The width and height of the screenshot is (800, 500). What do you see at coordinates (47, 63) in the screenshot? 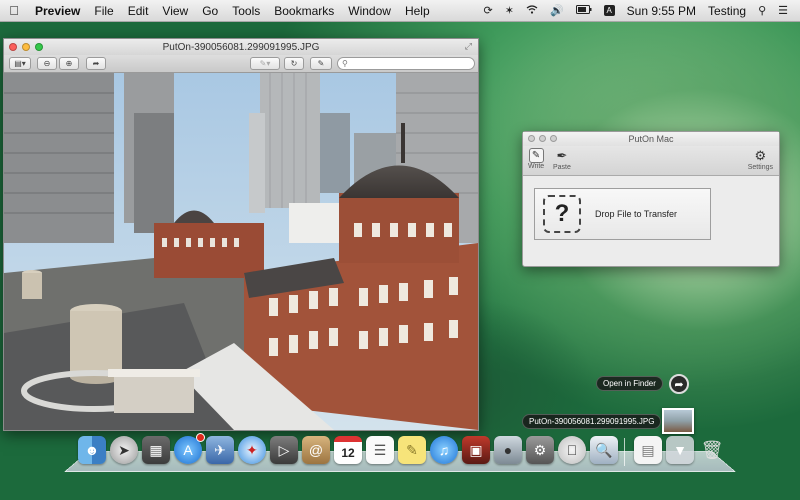
I see `zoom-out-button: ⊖` at bounding box center [47, 63].